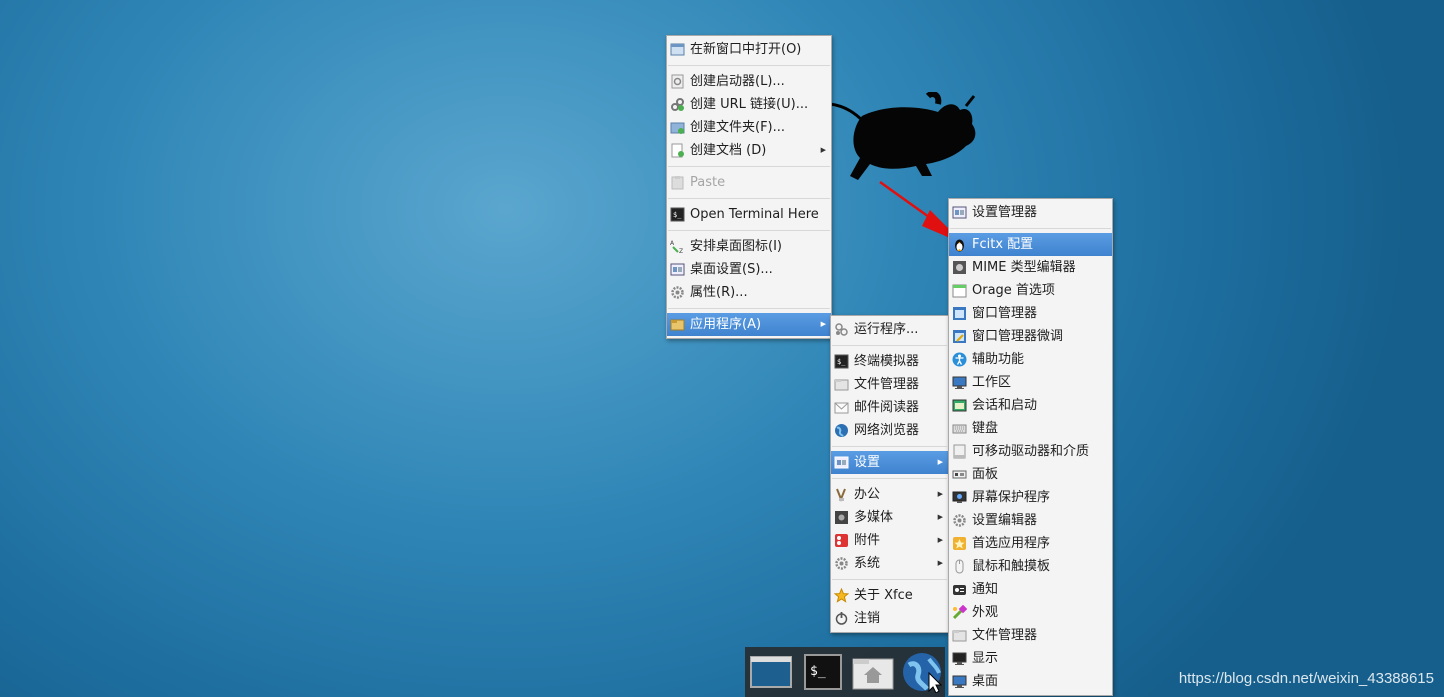 The width and height of the screenshot is (1444, 697). Describe the element at coordinates (959, 291) in the screenshot. I see `calendar-icon` at that location.